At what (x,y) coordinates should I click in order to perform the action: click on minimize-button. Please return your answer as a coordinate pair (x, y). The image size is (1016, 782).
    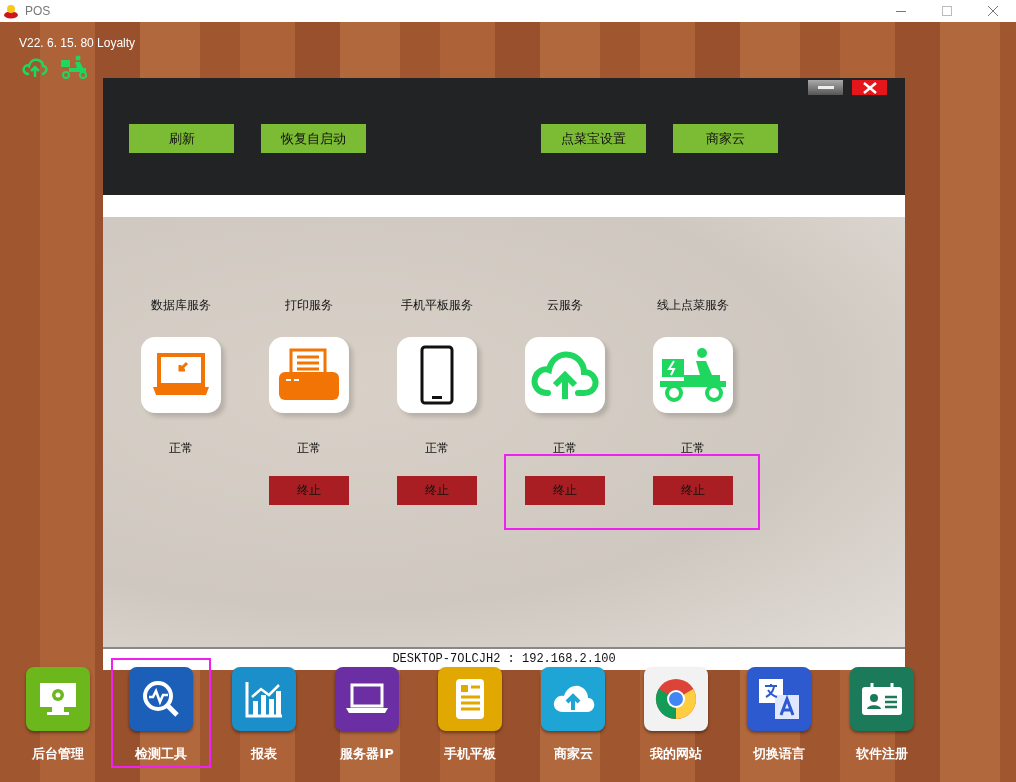
    Looking at the image, I should click on (825, 87).